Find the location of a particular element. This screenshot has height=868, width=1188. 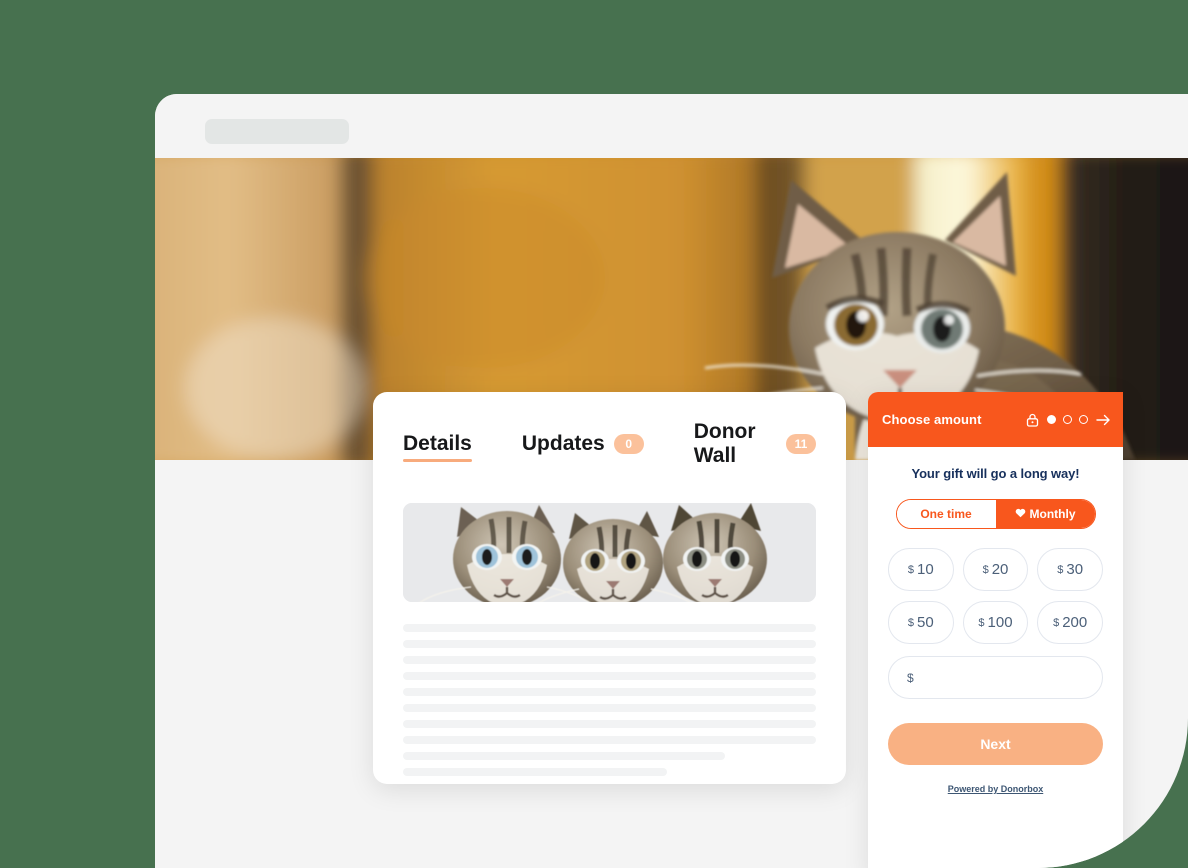

frequency-one-time: One time is located at coordinates (946, 514).